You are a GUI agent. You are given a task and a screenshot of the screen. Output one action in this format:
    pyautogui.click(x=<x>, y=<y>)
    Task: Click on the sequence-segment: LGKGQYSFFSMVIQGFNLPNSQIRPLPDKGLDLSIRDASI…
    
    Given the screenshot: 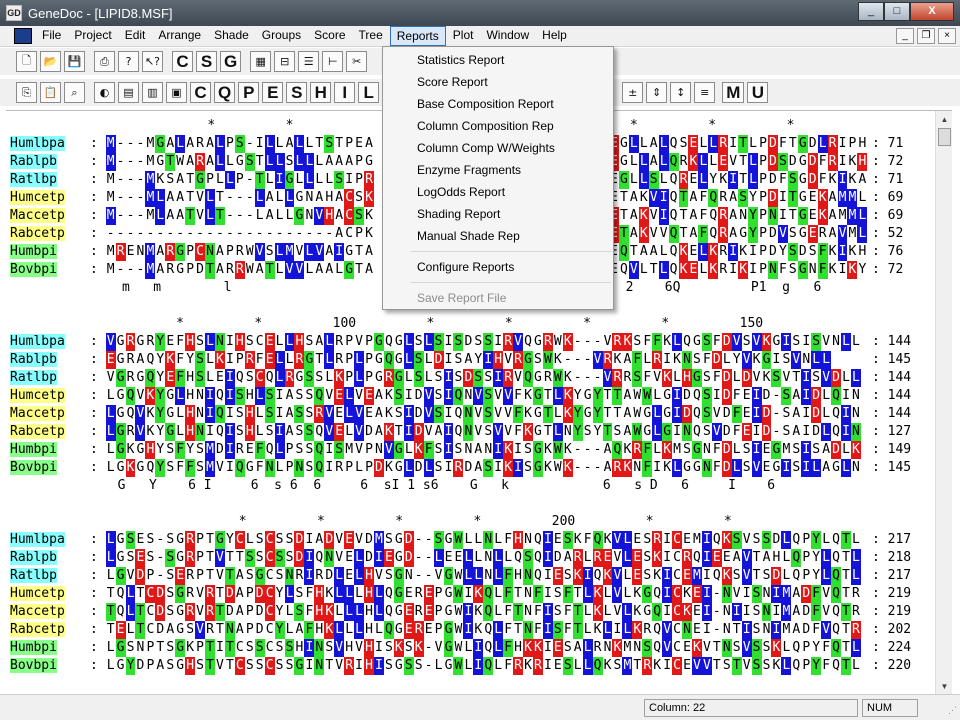 What is the action you would take?
    pyautogui.click(x=483, y=468)
    